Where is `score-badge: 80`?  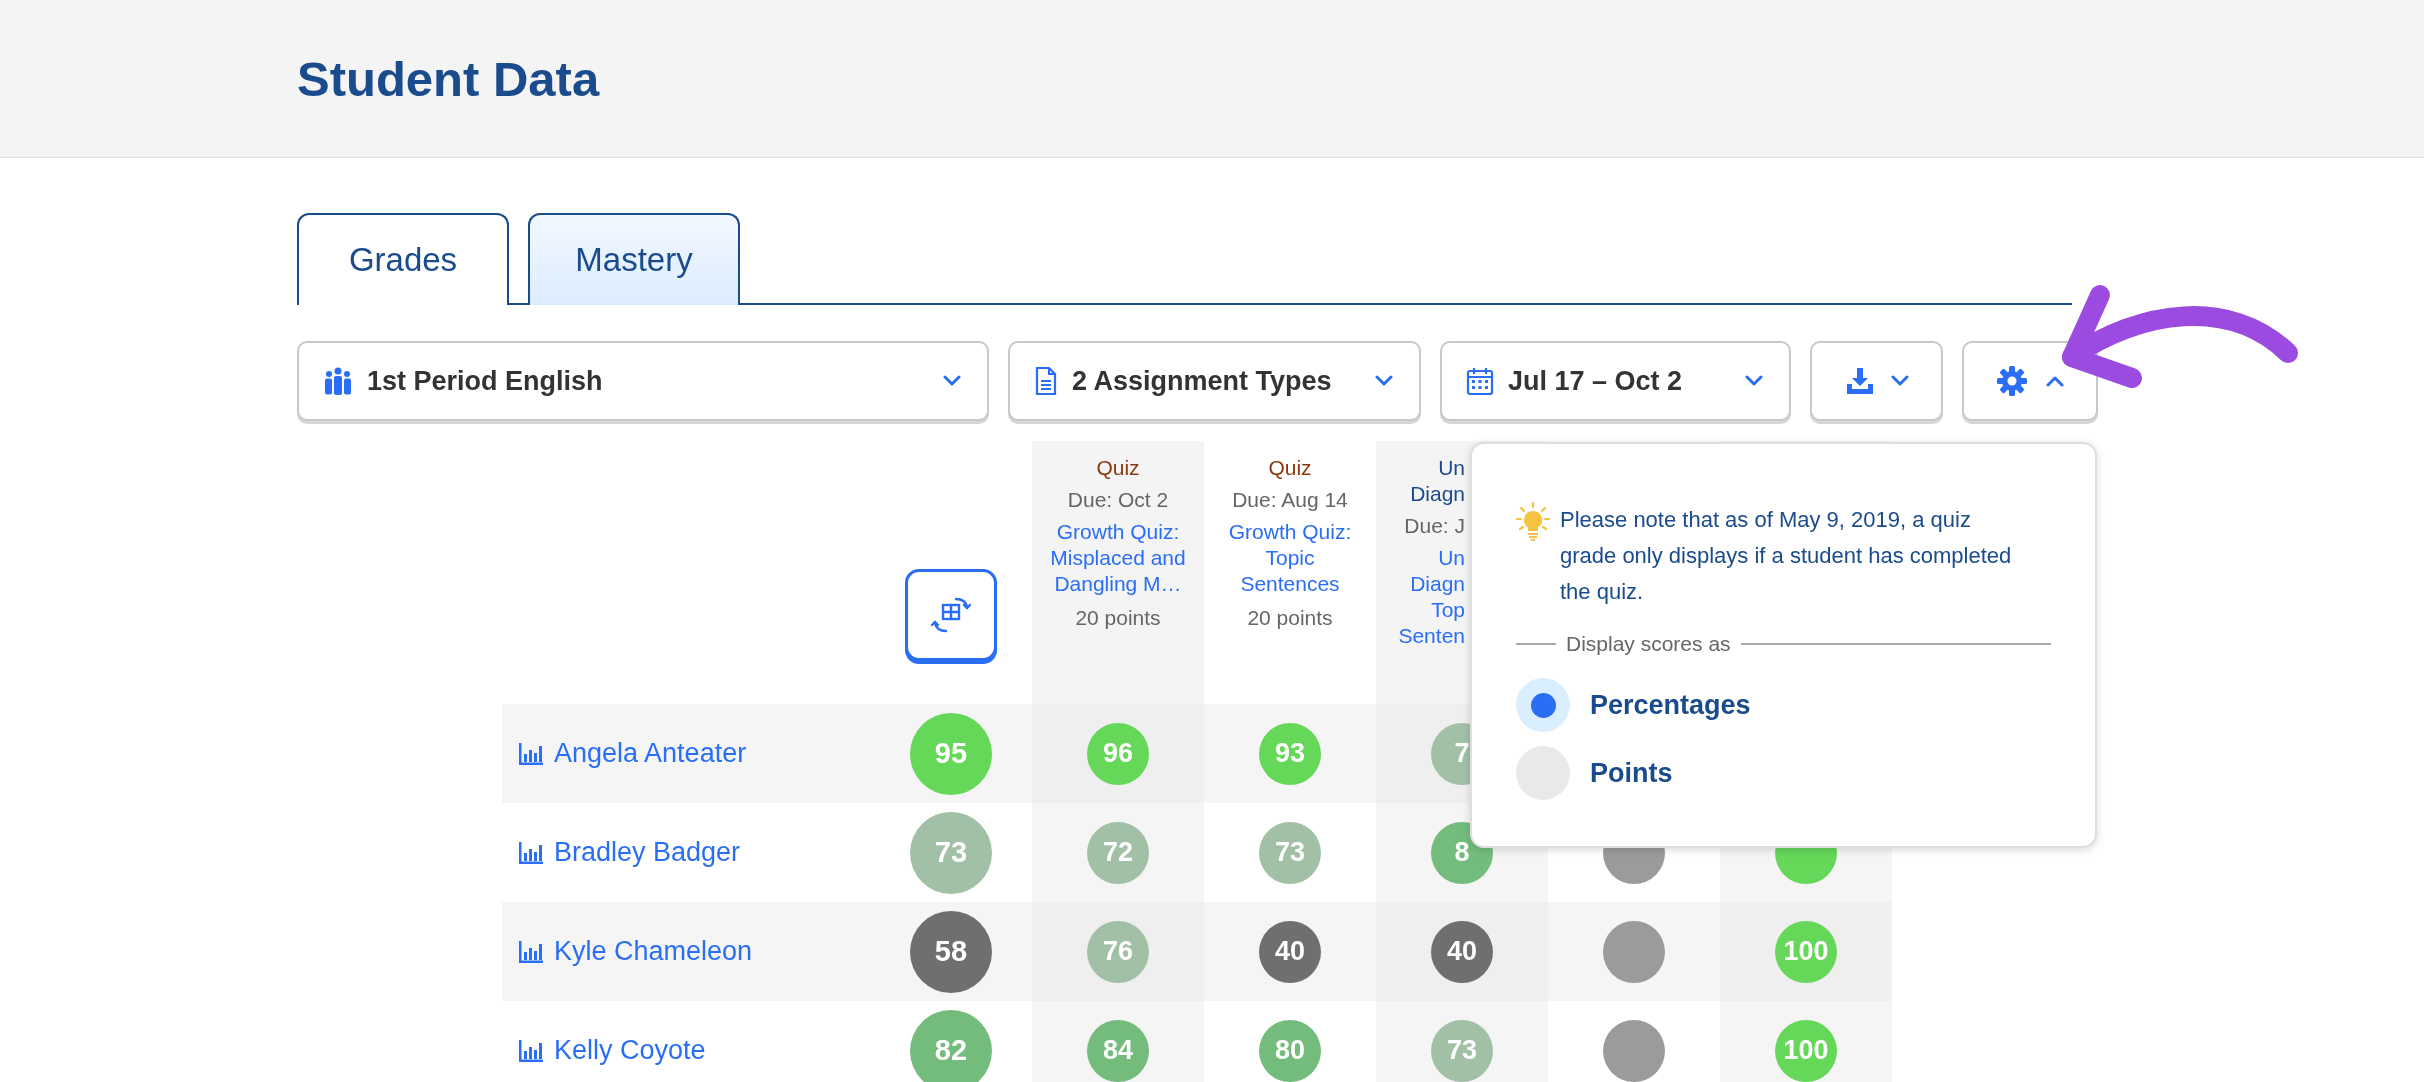
score-badge: 80 is located at coordinates (1290, 1050).